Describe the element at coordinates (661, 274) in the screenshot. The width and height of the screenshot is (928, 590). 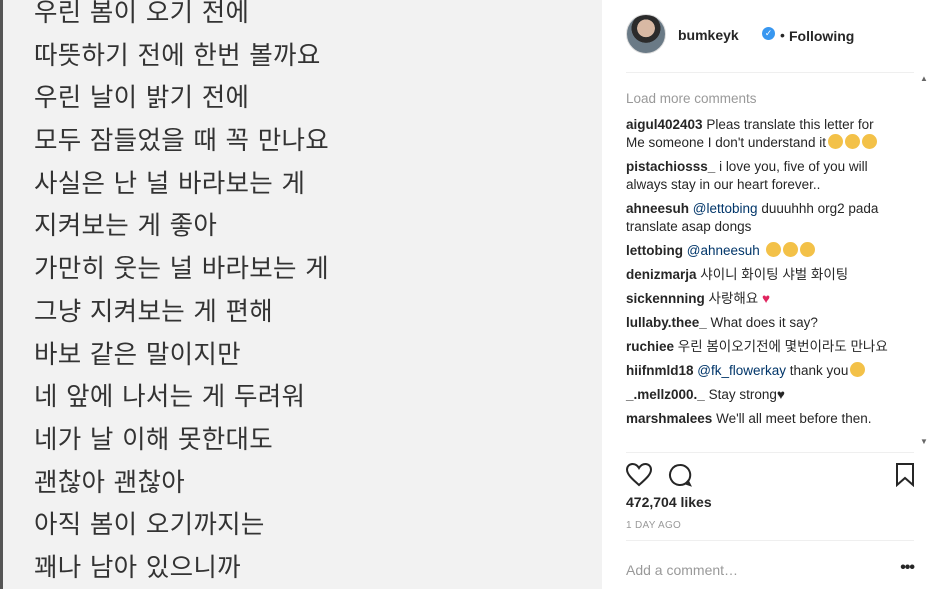
I see `comment-username-link: denizmarja` at that location.